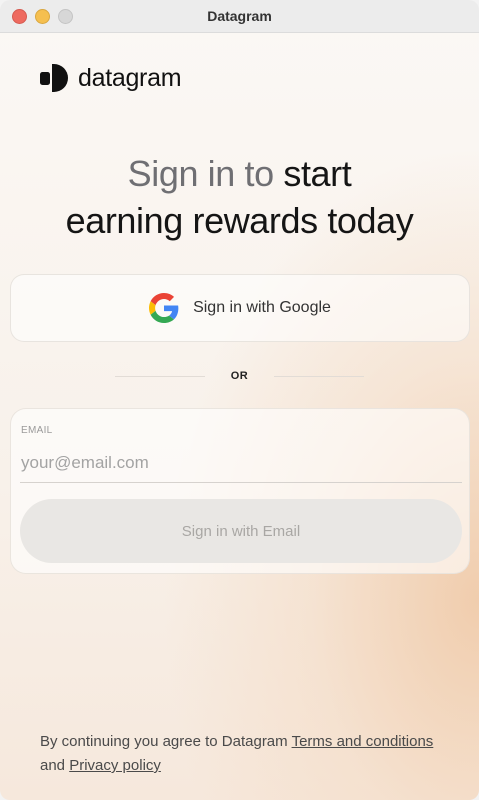  I want to click on or-divider: OR, so click(239, 376).